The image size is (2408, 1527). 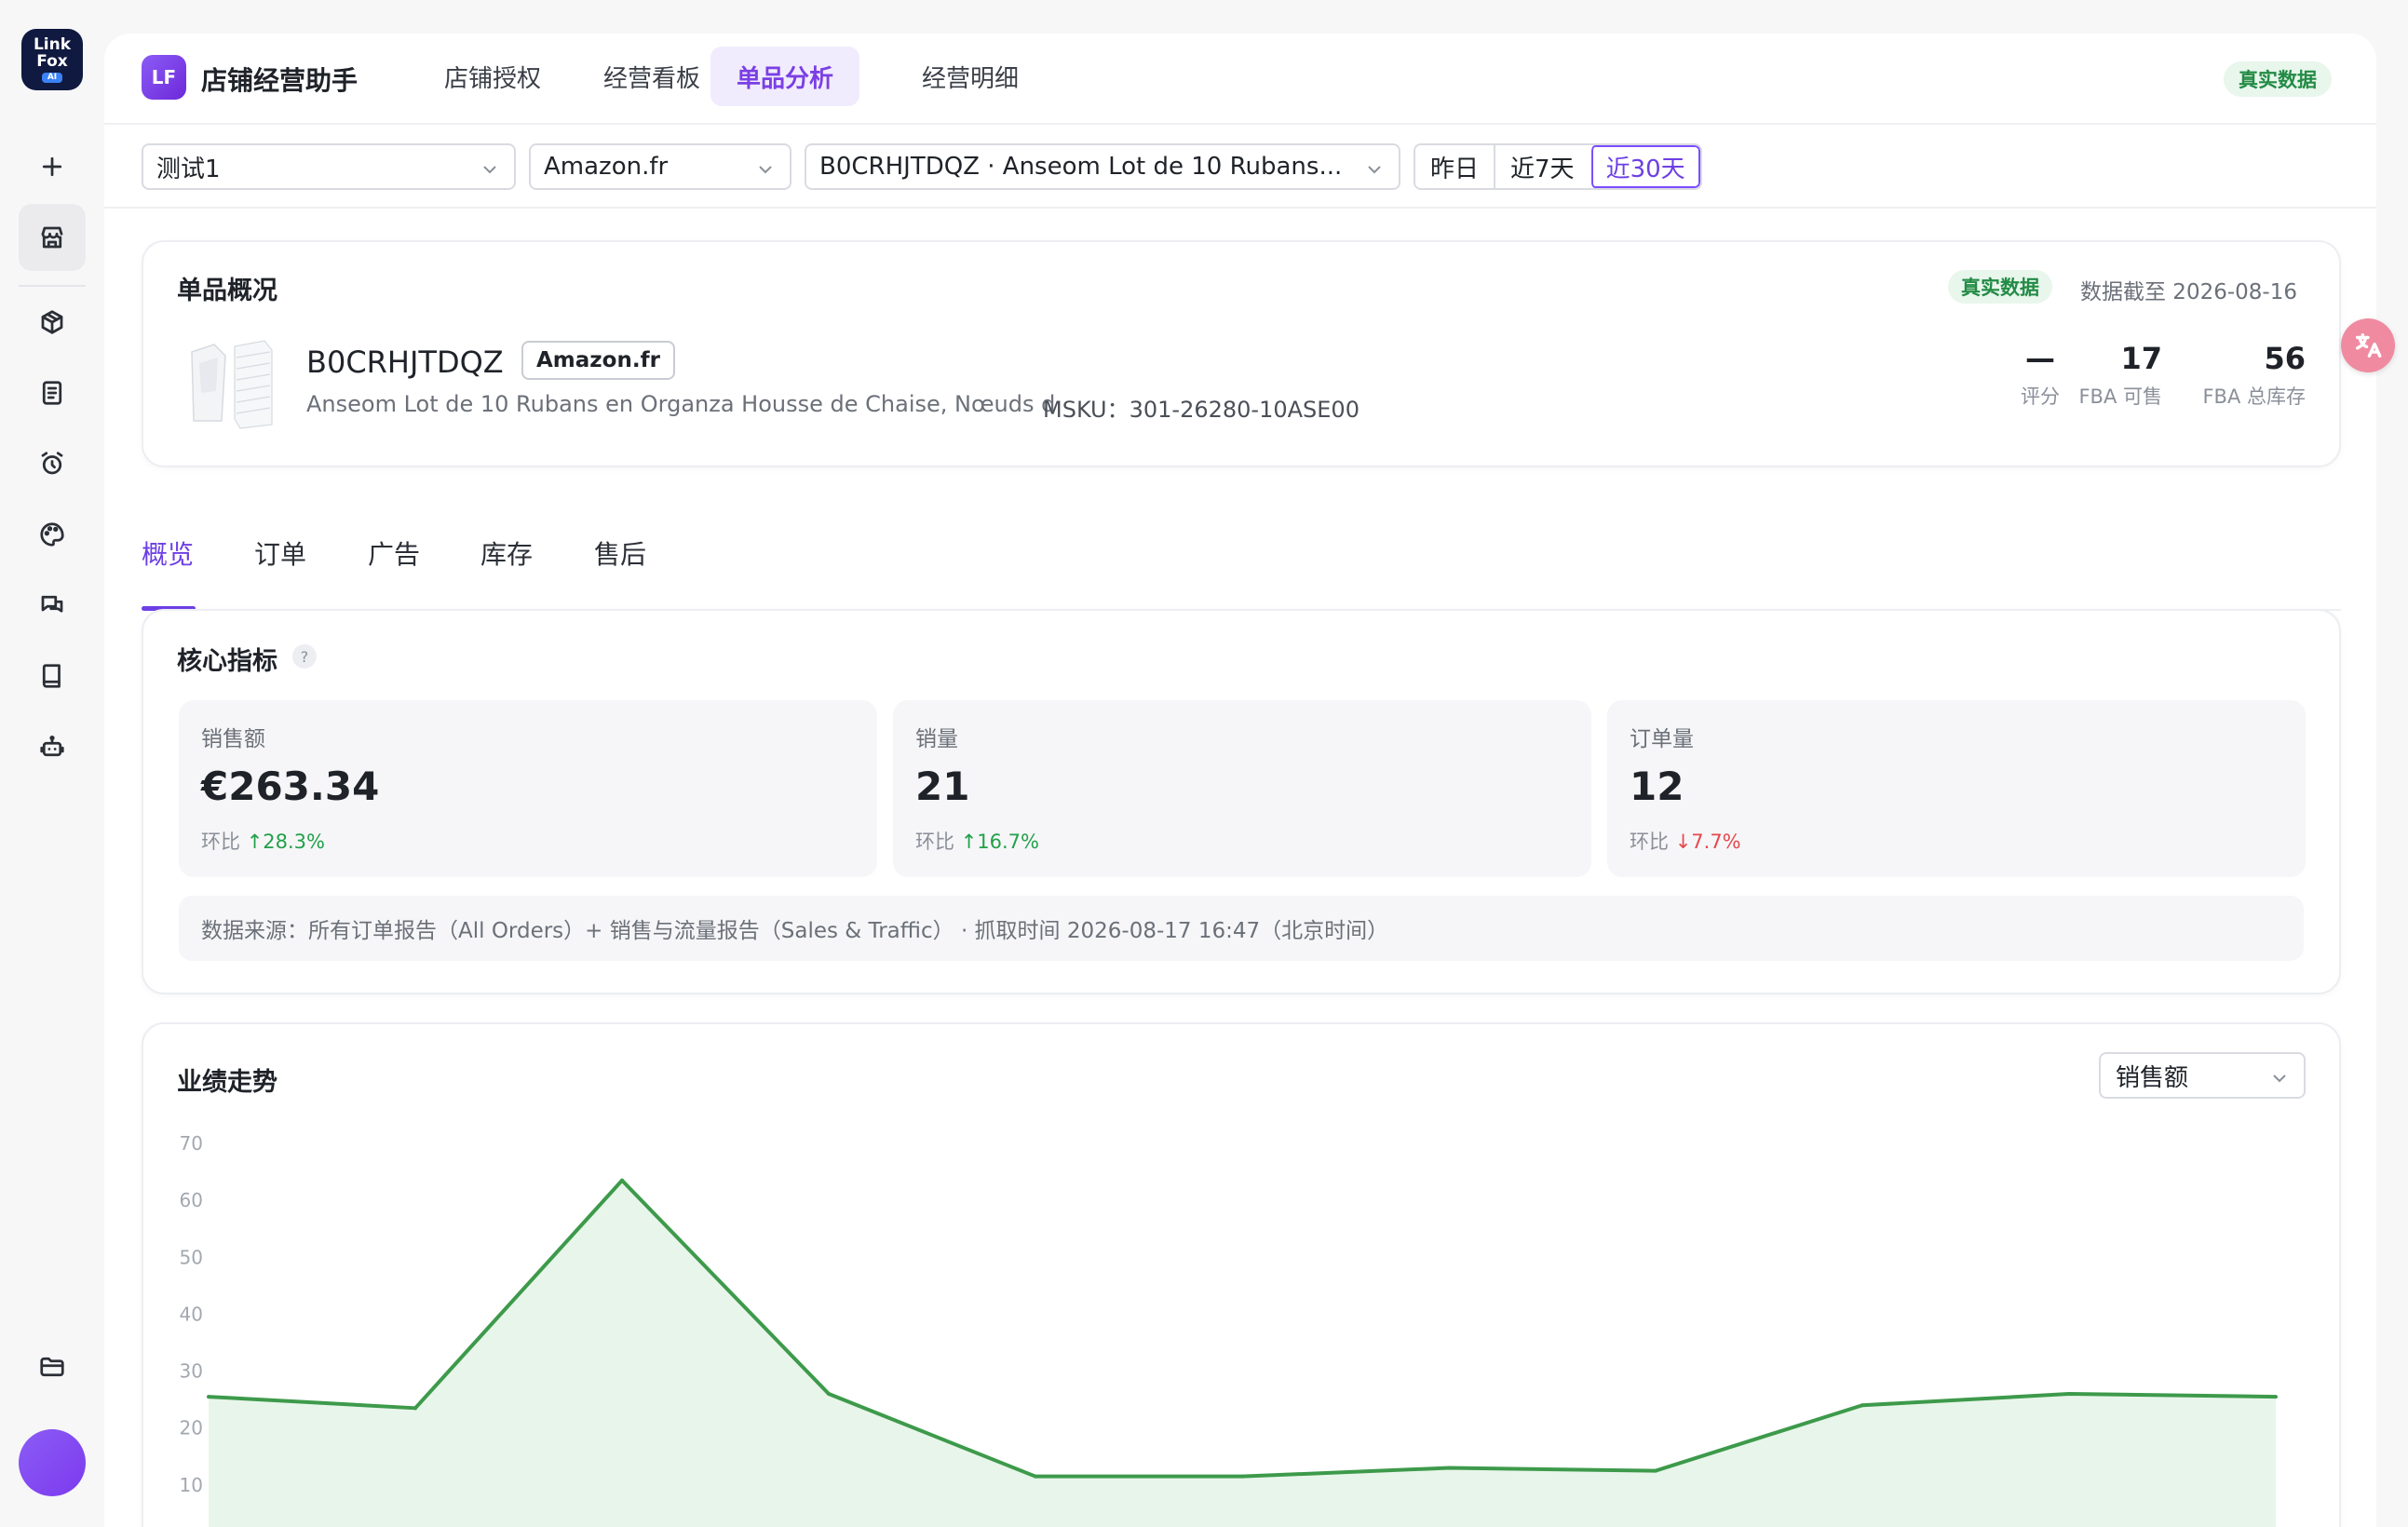 What do you see at coordinates (405, 362) in the screenshot?
I see `product-asin: B0CRHJTDQZ` at bounding box center [405, 362].